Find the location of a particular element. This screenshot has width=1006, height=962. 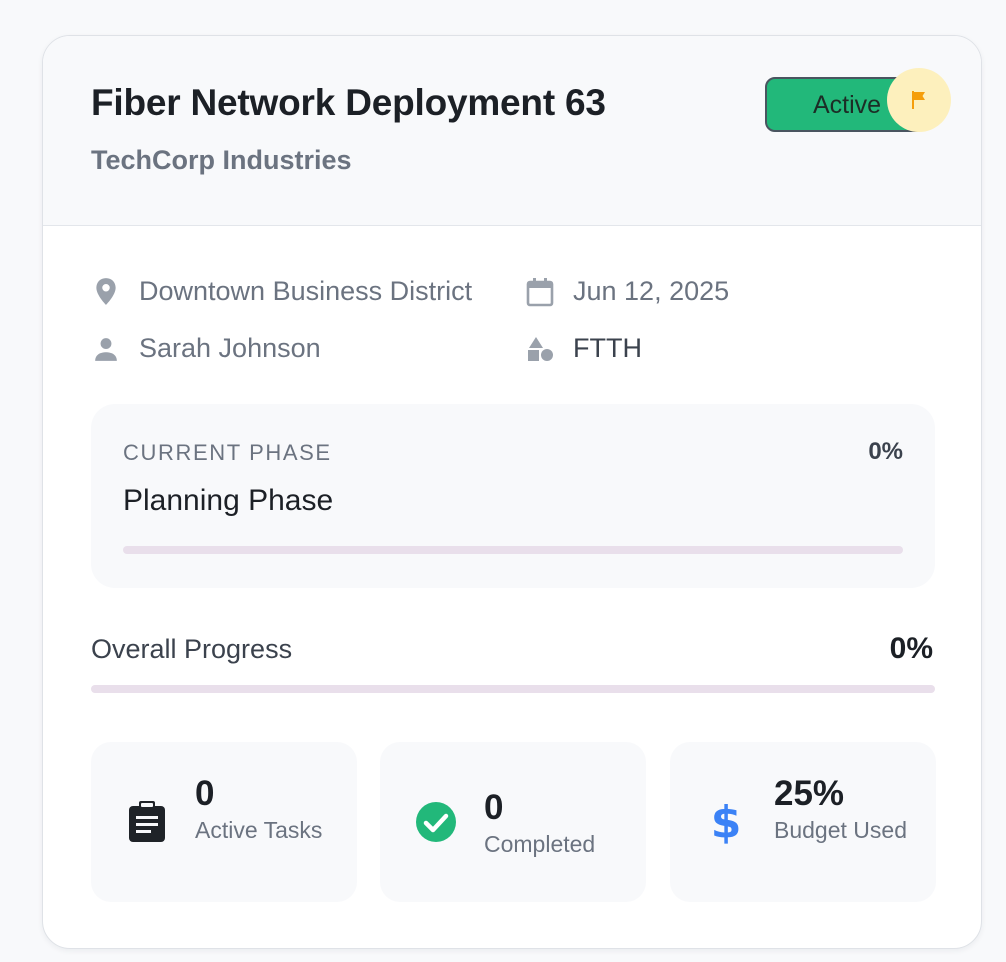

stat-completed: 0 Completed is located at coordinates (513, 822).